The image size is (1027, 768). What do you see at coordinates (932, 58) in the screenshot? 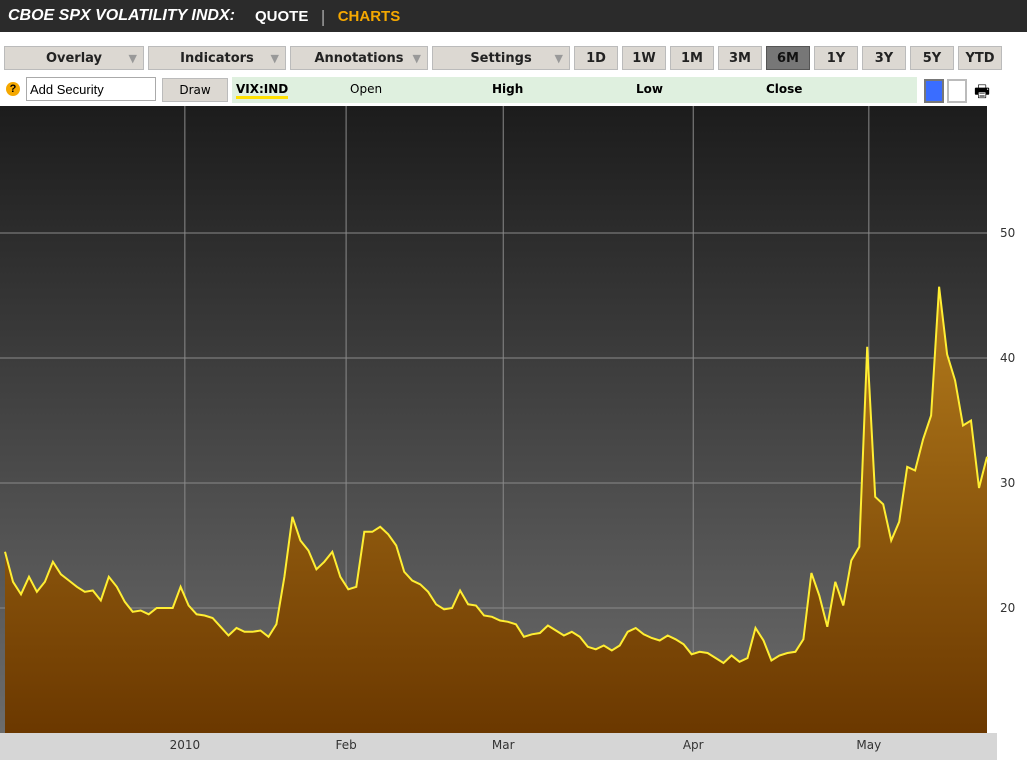
I see `range-5y-button: 5Y` at bounding box center [932, 58].